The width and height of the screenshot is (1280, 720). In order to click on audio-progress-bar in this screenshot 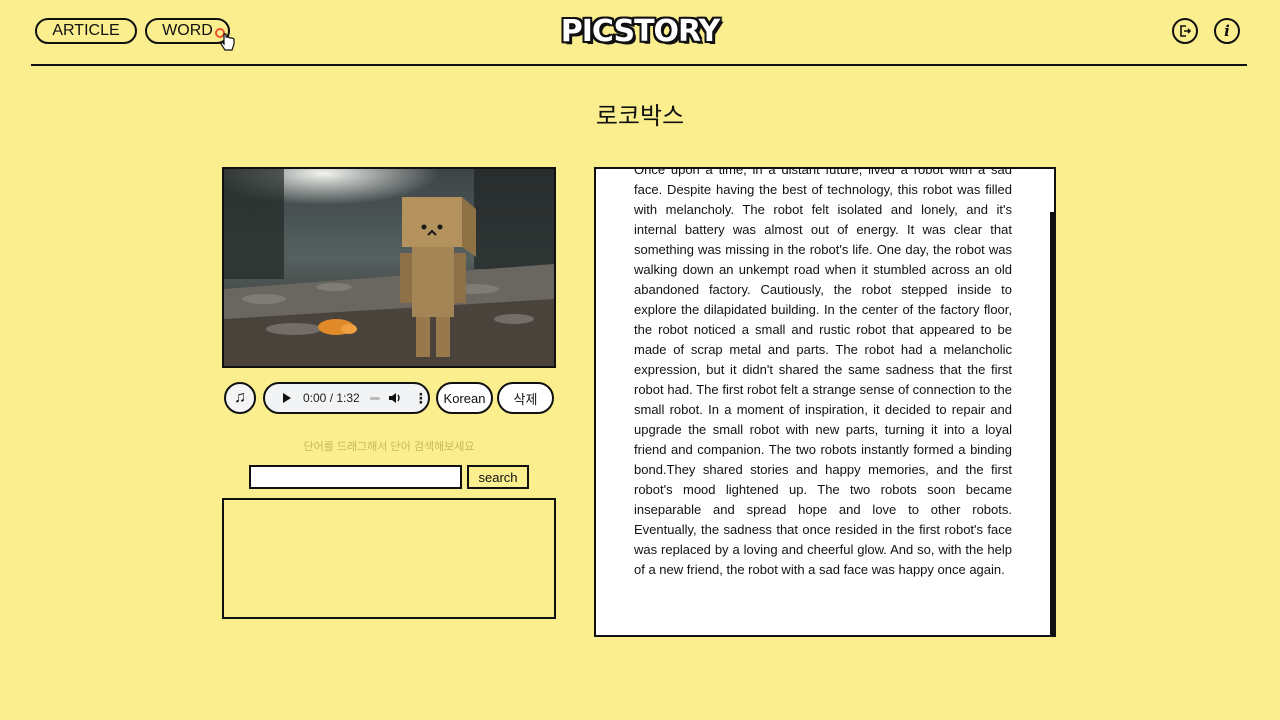, I will do `click(374, 398)`.